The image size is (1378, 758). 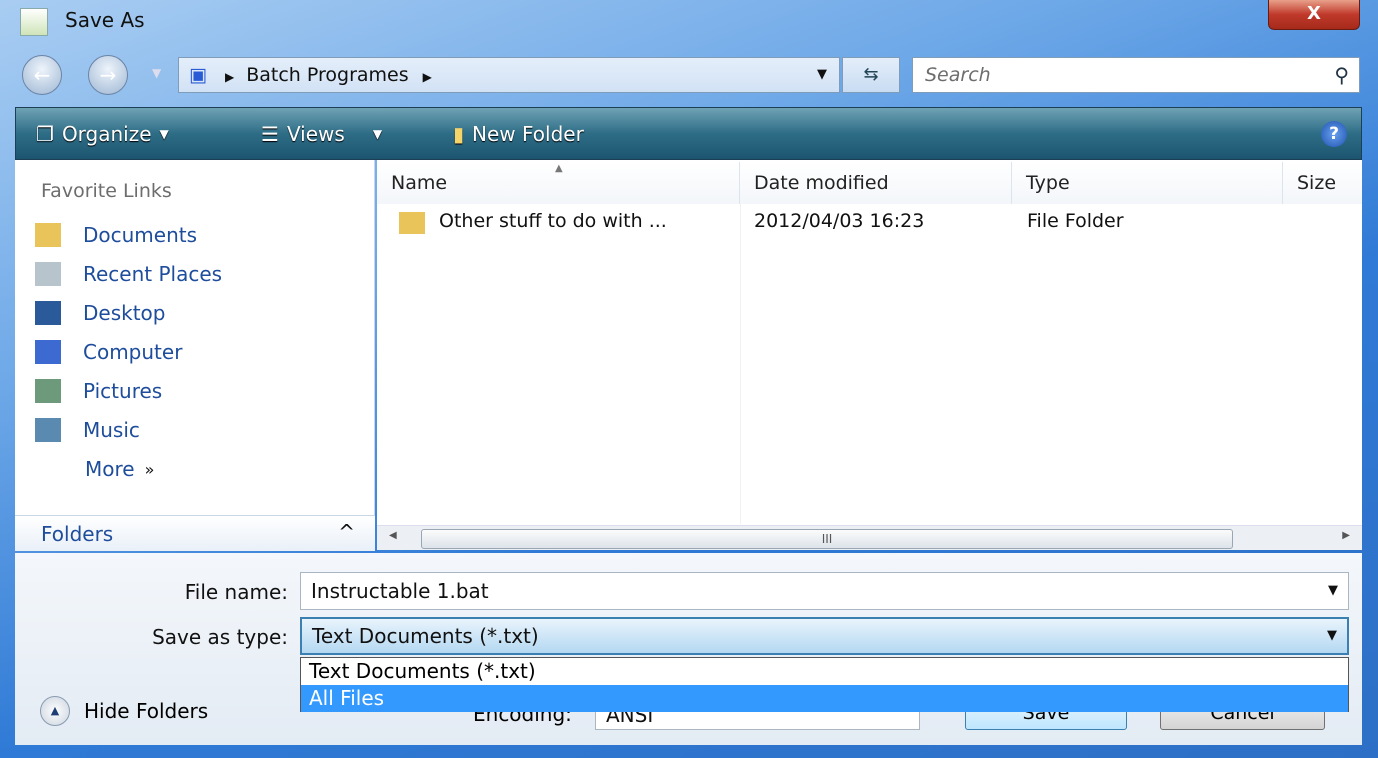 I want to click on notepad-icon, so click(x=34, y=22).